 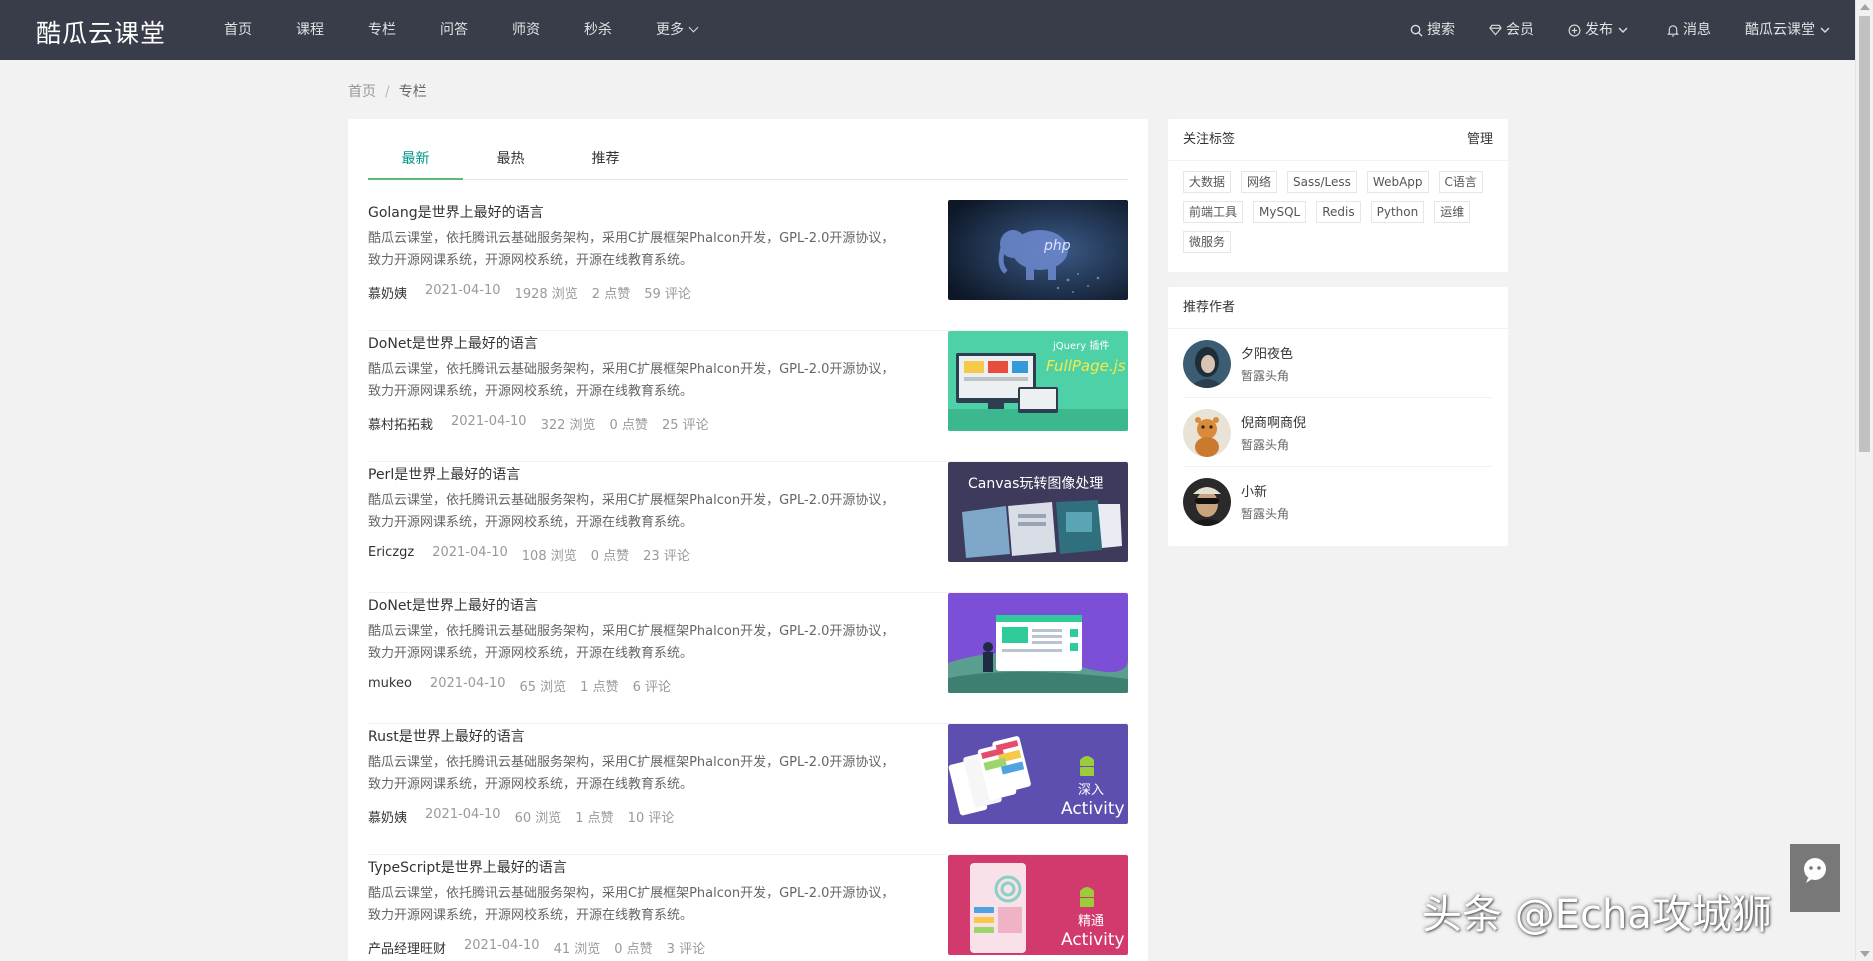 I want to click on article-title: TypeScript是世界上最好的语言, so click(x=467, y=867).